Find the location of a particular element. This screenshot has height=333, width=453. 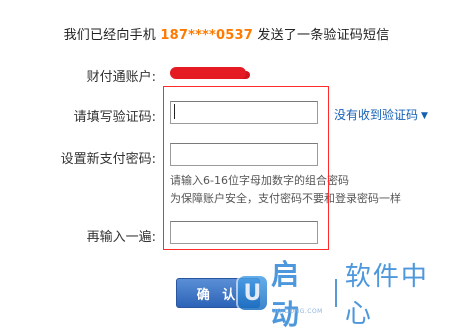

watermark-logo-icon: U is located at coordinates (252, 293).